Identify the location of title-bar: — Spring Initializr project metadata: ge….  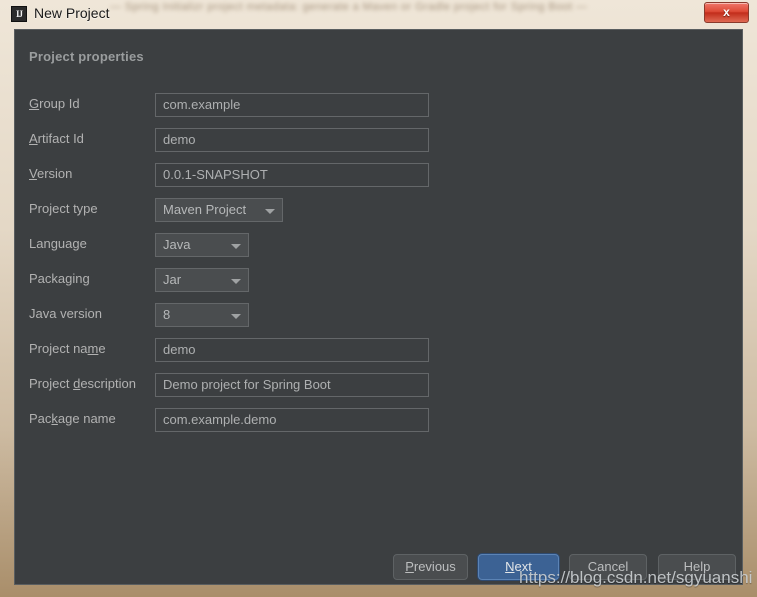
(378, 14).